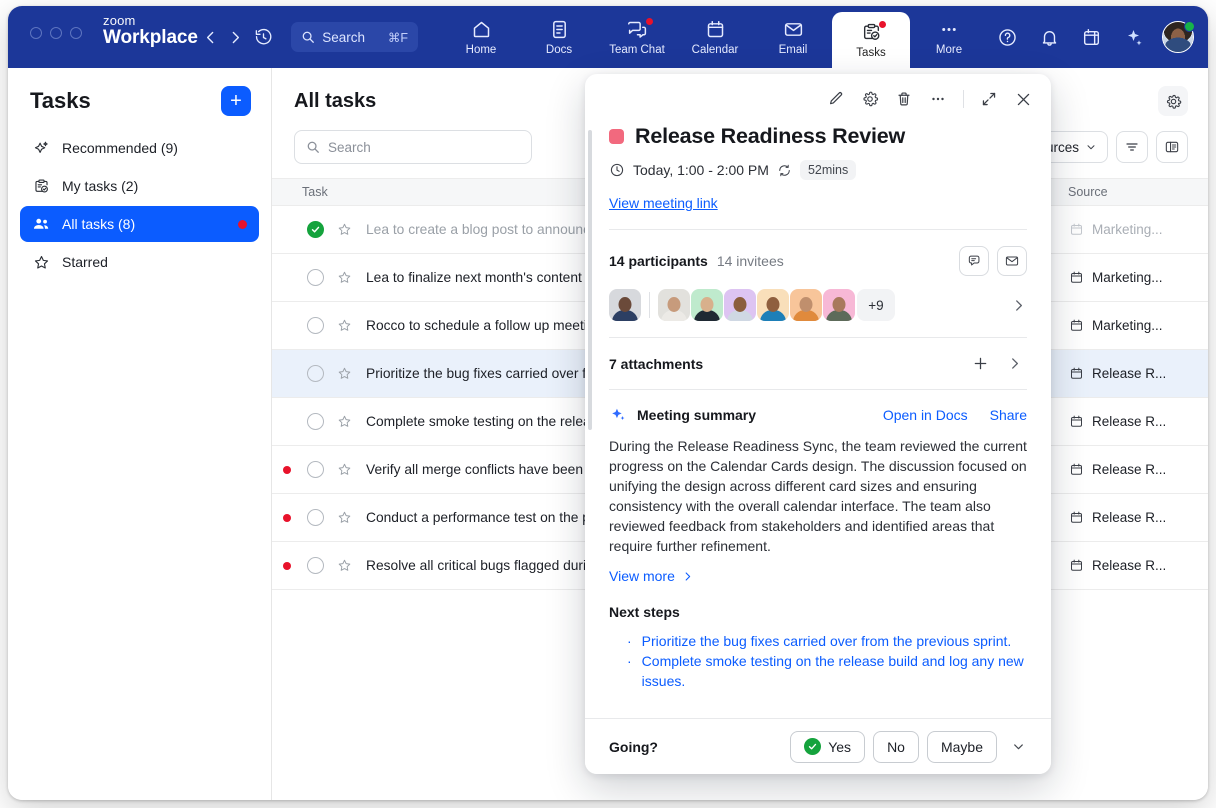 Image resolution: width=1216 pixels, height=808 pixels. Describe the element at coordinates (828, 746) in the screenshot. I see `rsvp-yes-button: Yes` at that location.